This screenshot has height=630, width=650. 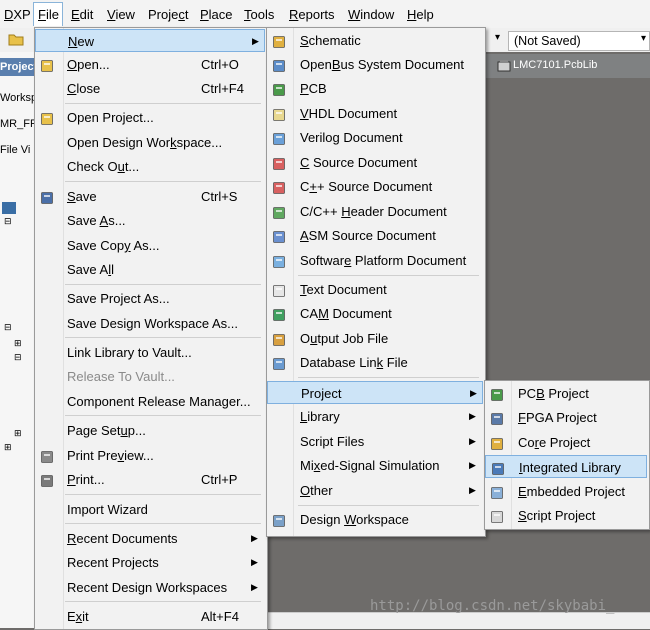 What do you see at coordinates (375, 260) in the screenshot?
I see `menu-item-software-platform-document: Software Platform Document` at bounding box center [375, 260].